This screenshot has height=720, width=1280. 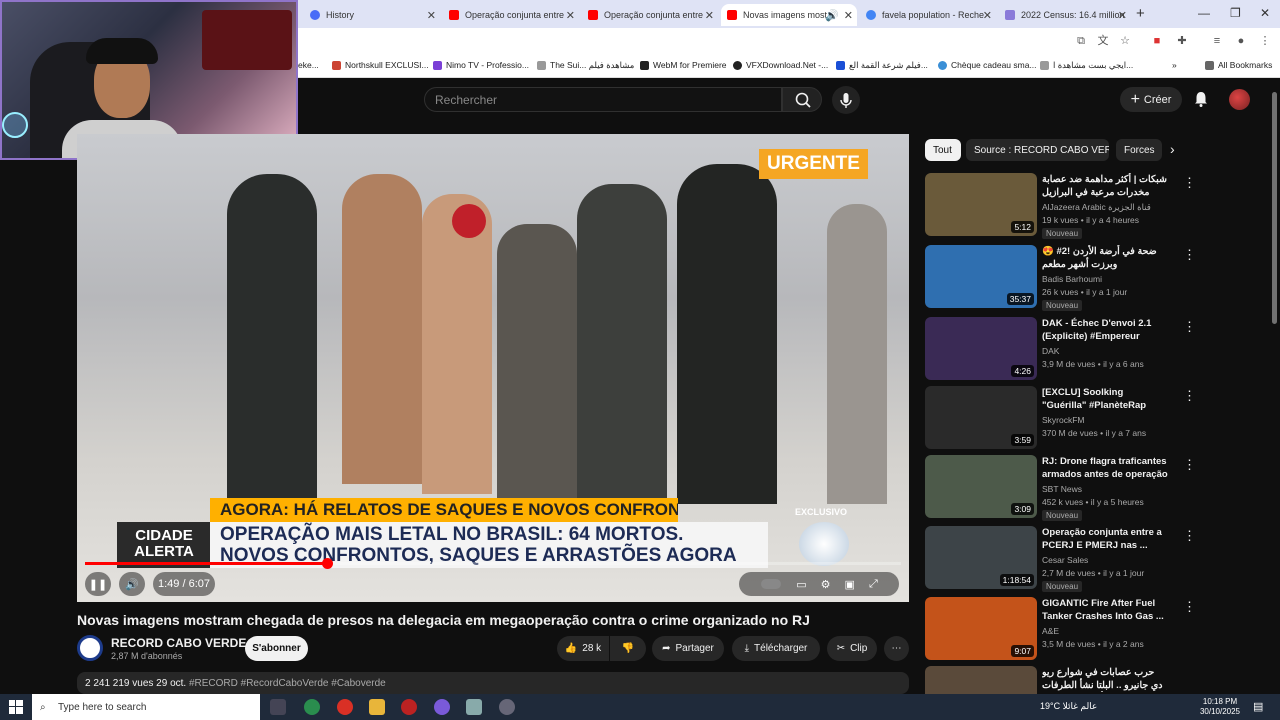 What do you see at coordinates (801, 584) in the screenshot?
I see `captions-icon: ▭` at bounding box center [801, 584].